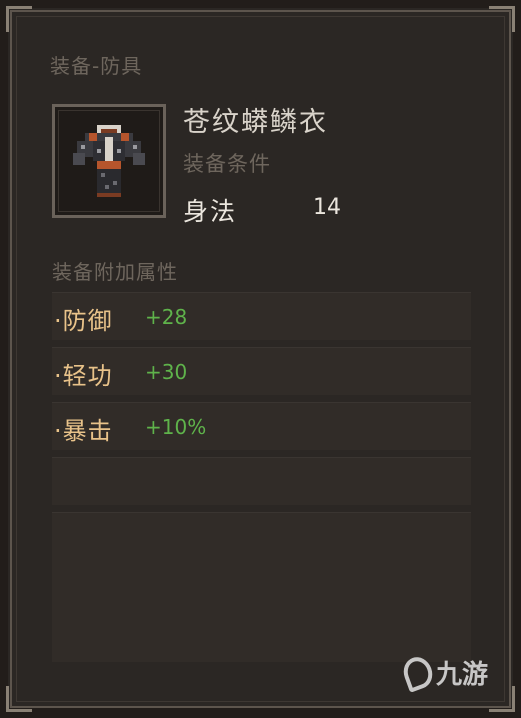  Describe the element at coordinates (96, 66) in the screenshot. I see `item-category: 装备-防具` at that location.